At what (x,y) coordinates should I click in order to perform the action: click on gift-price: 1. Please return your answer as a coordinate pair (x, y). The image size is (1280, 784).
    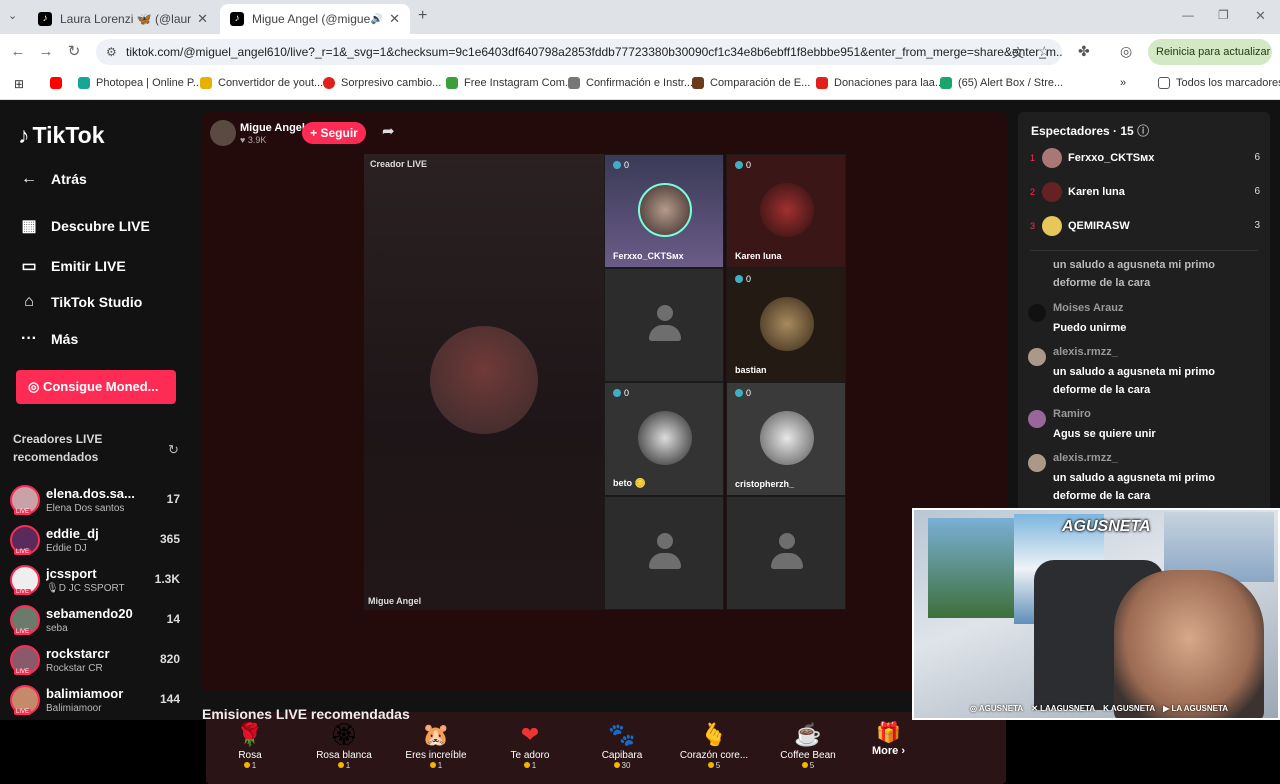
    Looking at the image, I should click on (436, 765).